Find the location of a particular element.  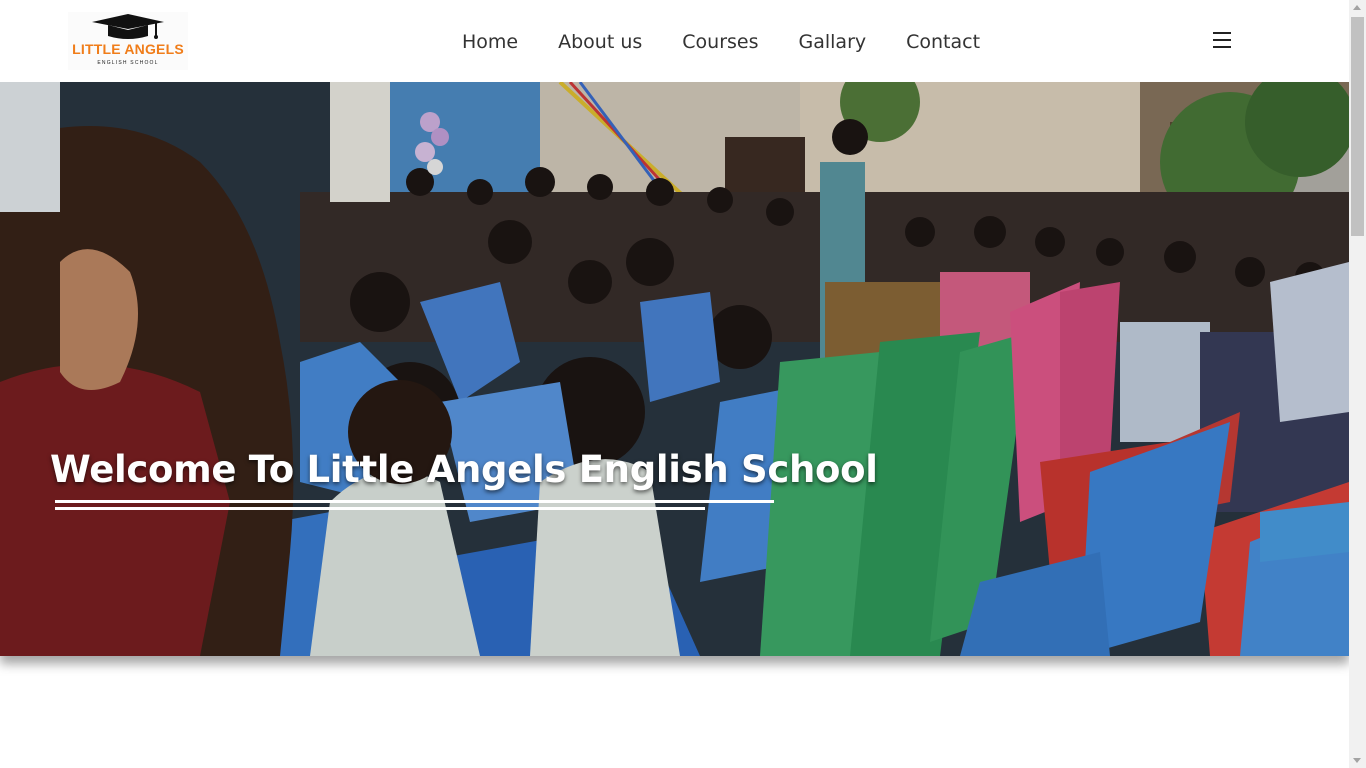

scroll-up-icon is located at coordinates (1357, 7).